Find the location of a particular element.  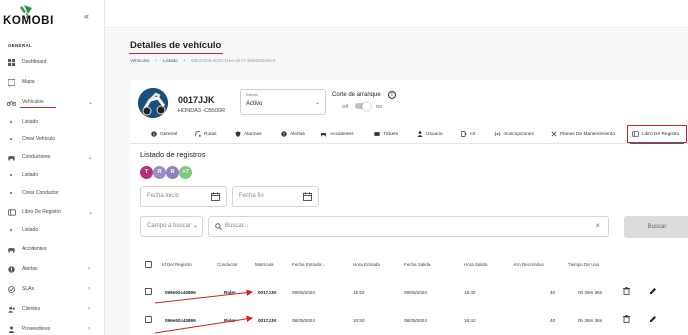

collapse-sidebar-icon: « is located at coordinates (86, 16).